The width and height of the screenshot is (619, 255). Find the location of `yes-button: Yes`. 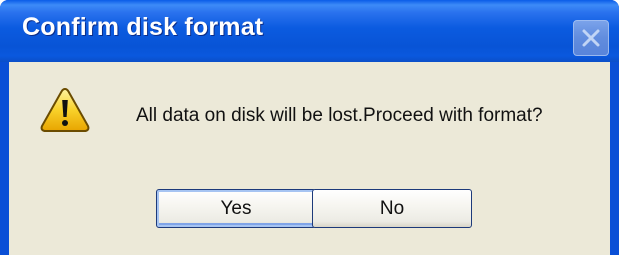

yes-button: Yes is located at coordinates (236, 208).